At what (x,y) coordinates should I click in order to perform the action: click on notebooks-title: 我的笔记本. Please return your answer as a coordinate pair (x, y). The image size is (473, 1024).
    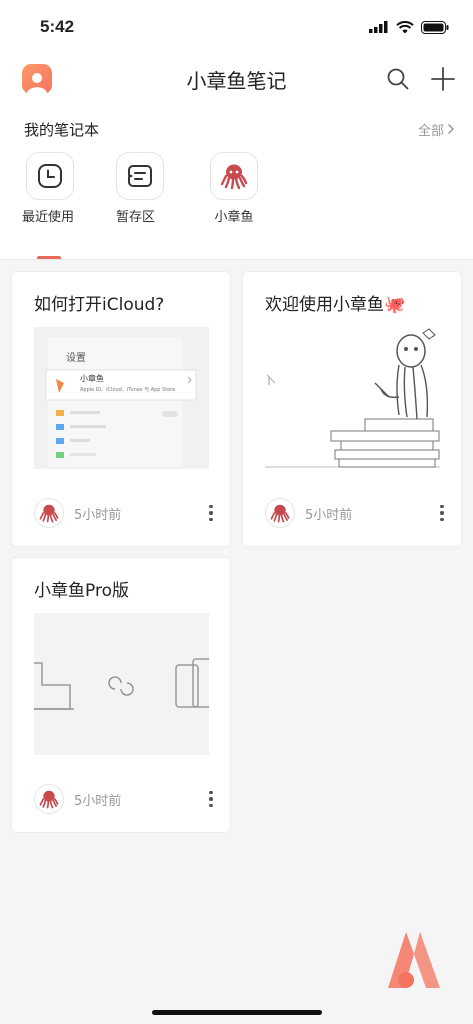
    Looking at the image, I should click on (62, 129).